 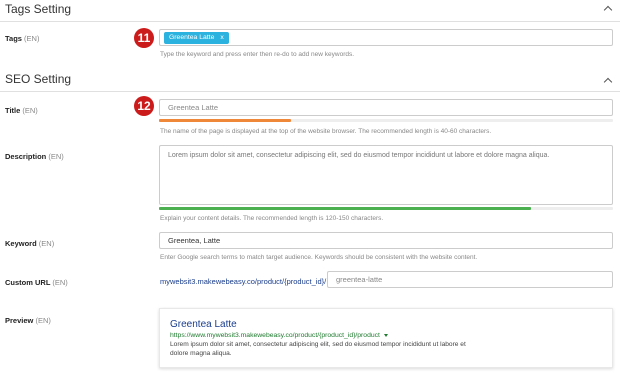 I want to click on tags-label: Tags (EN), so click(x=22, y=38).